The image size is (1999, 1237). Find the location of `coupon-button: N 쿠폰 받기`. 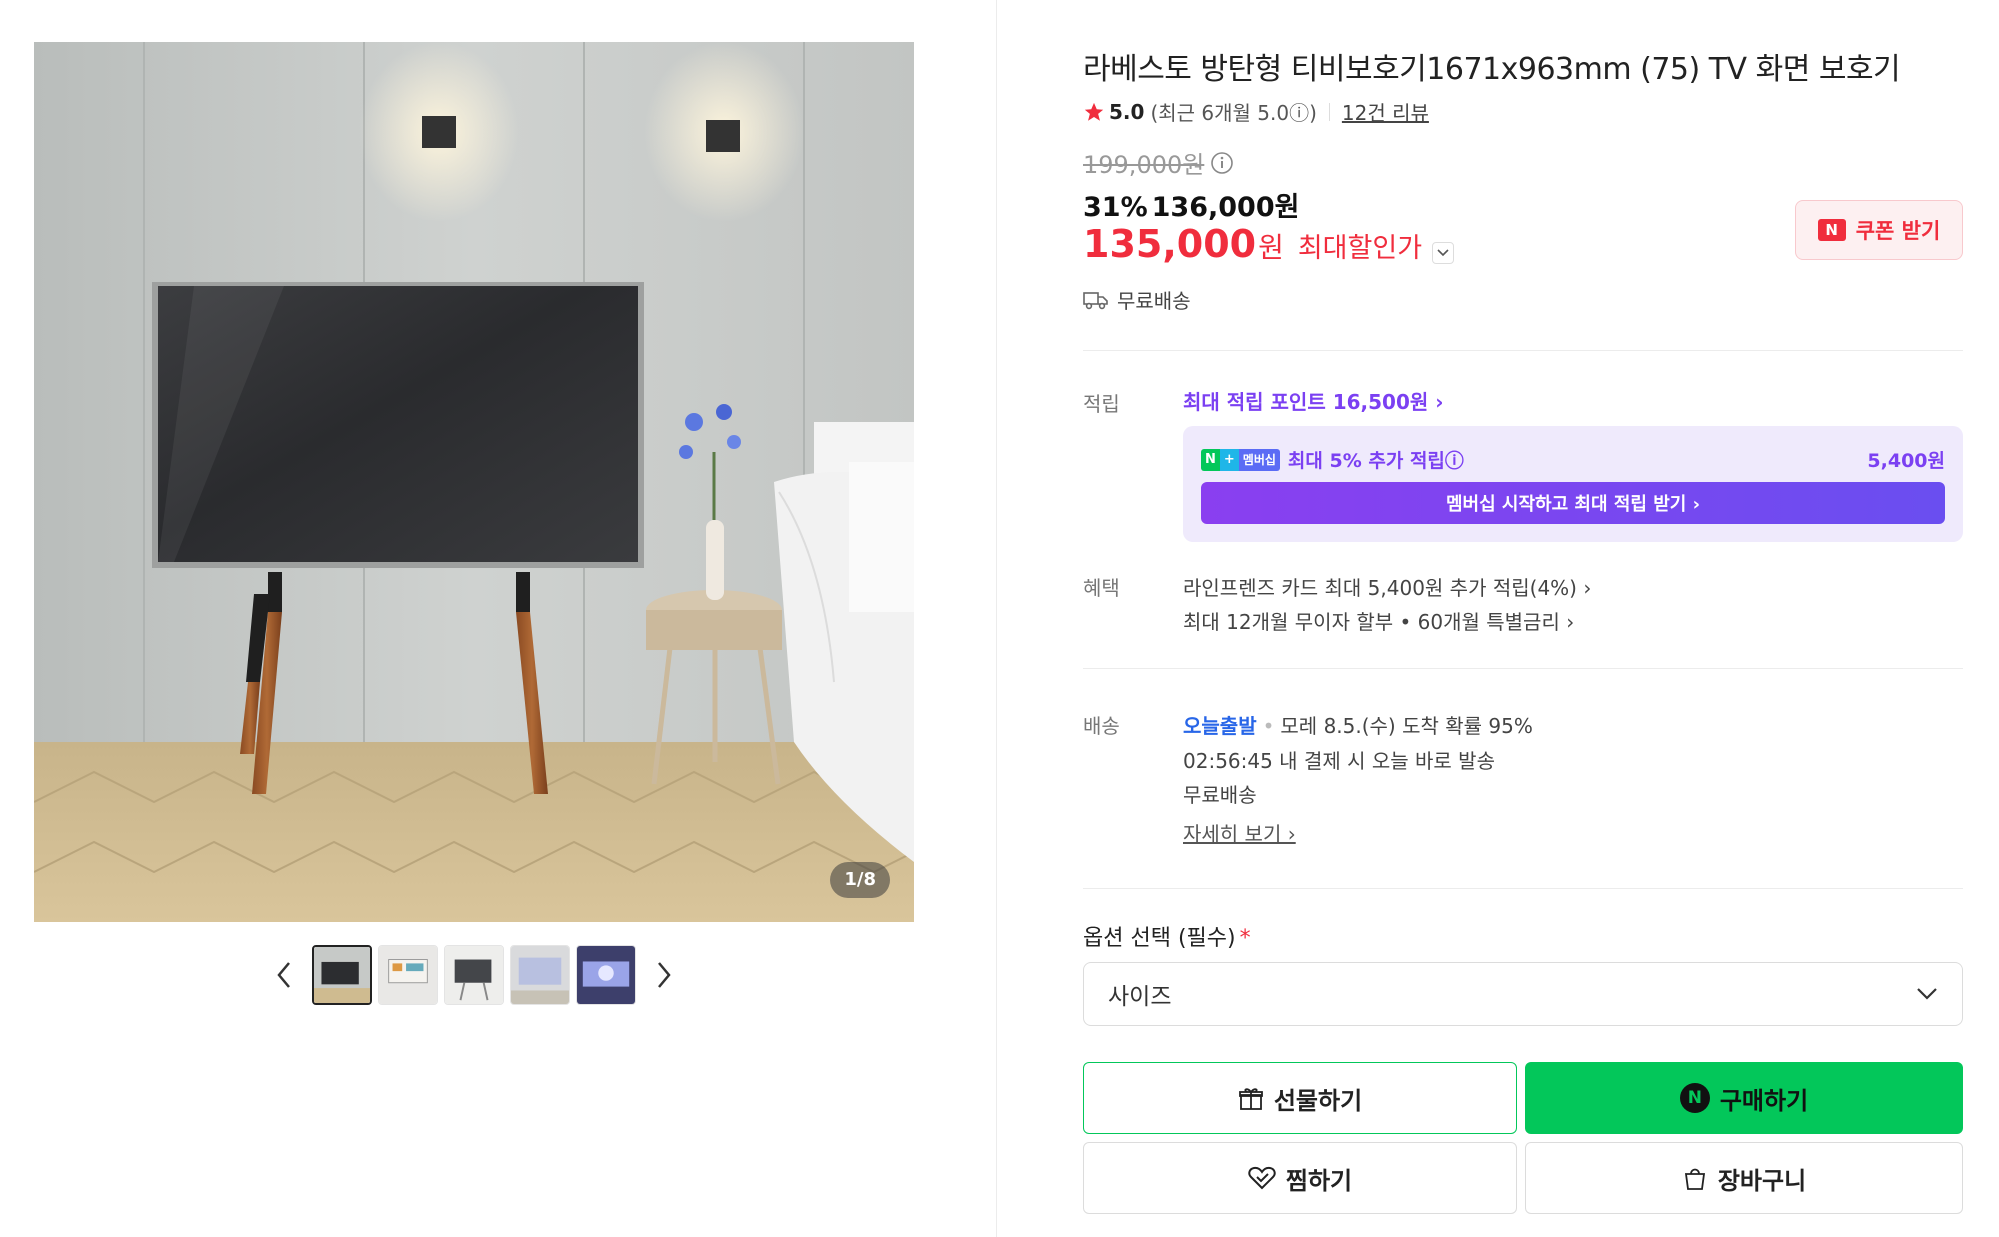

coupon-button: N 쿠폰 받기 is located at coordinates (1879, 230).